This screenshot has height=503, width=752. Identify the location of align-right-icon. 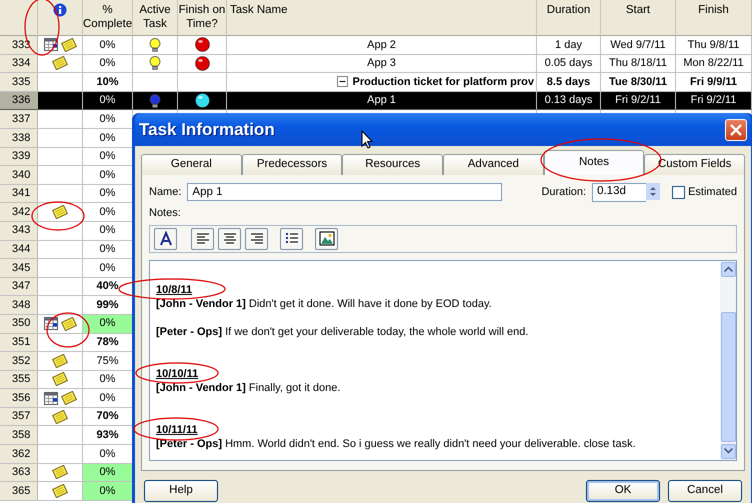
(256, 238).